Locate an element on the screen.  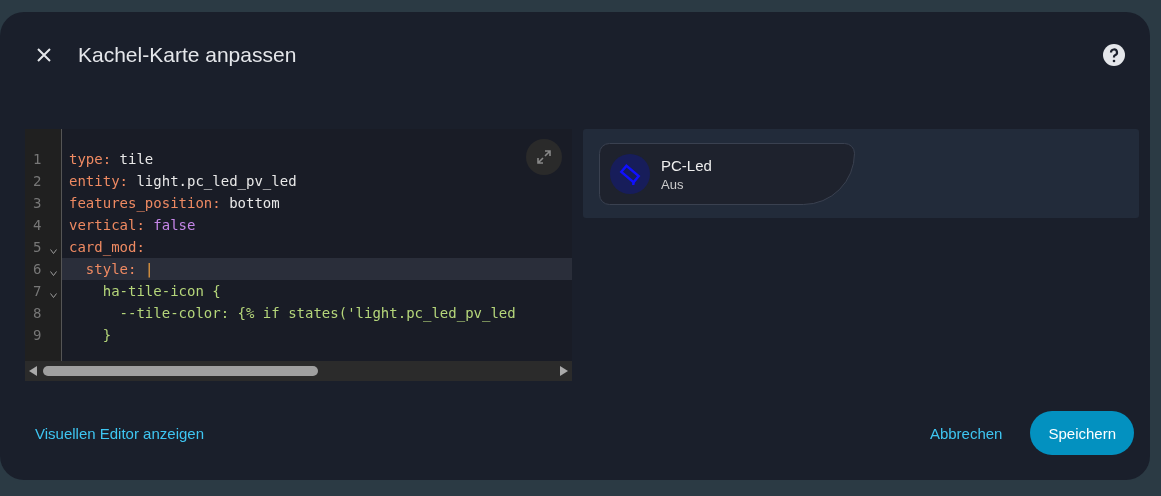
code-line: card_mod: is located at coordinates (107, 247).